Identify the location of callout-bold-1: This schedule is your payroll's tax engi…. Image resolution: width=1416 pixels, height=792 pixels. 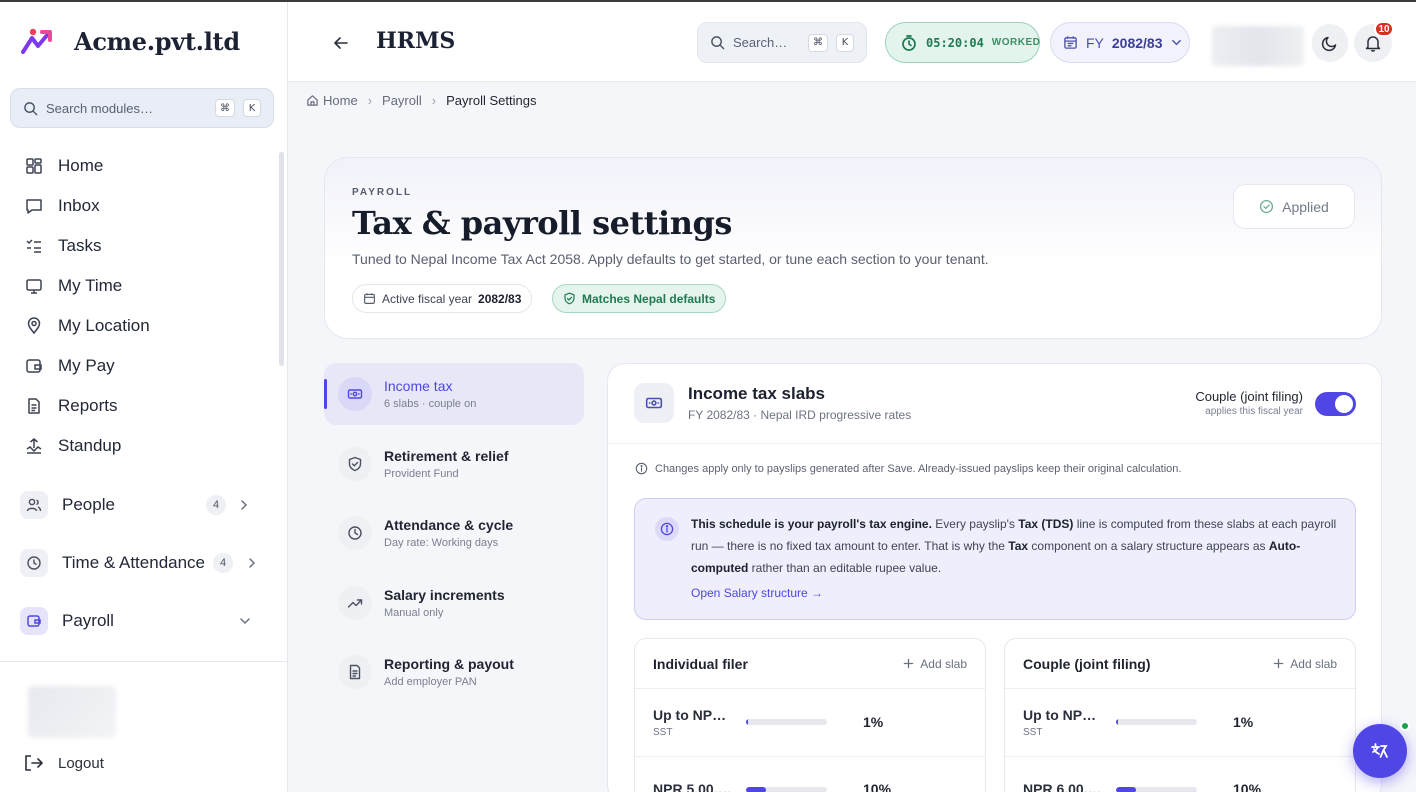
(811, 524).